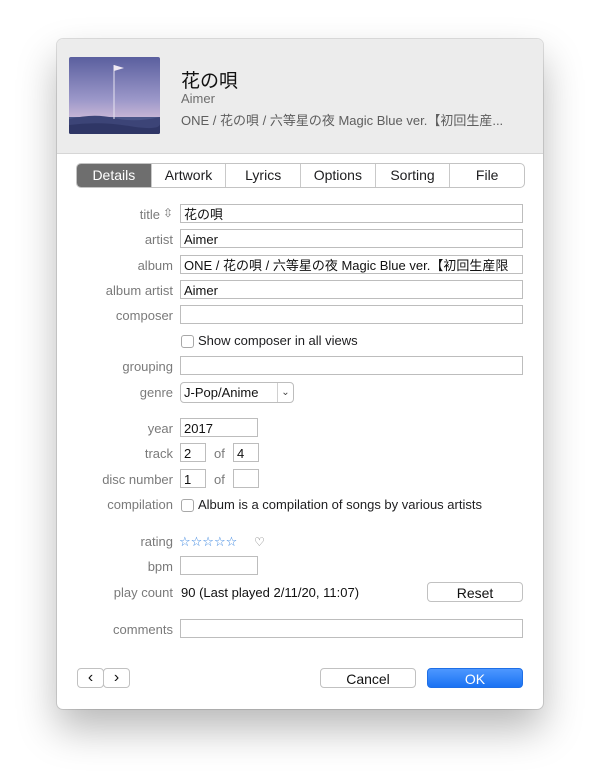 The image size is (600, 784). Describe the element at coordinates (246, 478) in the screenshot. I see `disc-total-field` at that location.